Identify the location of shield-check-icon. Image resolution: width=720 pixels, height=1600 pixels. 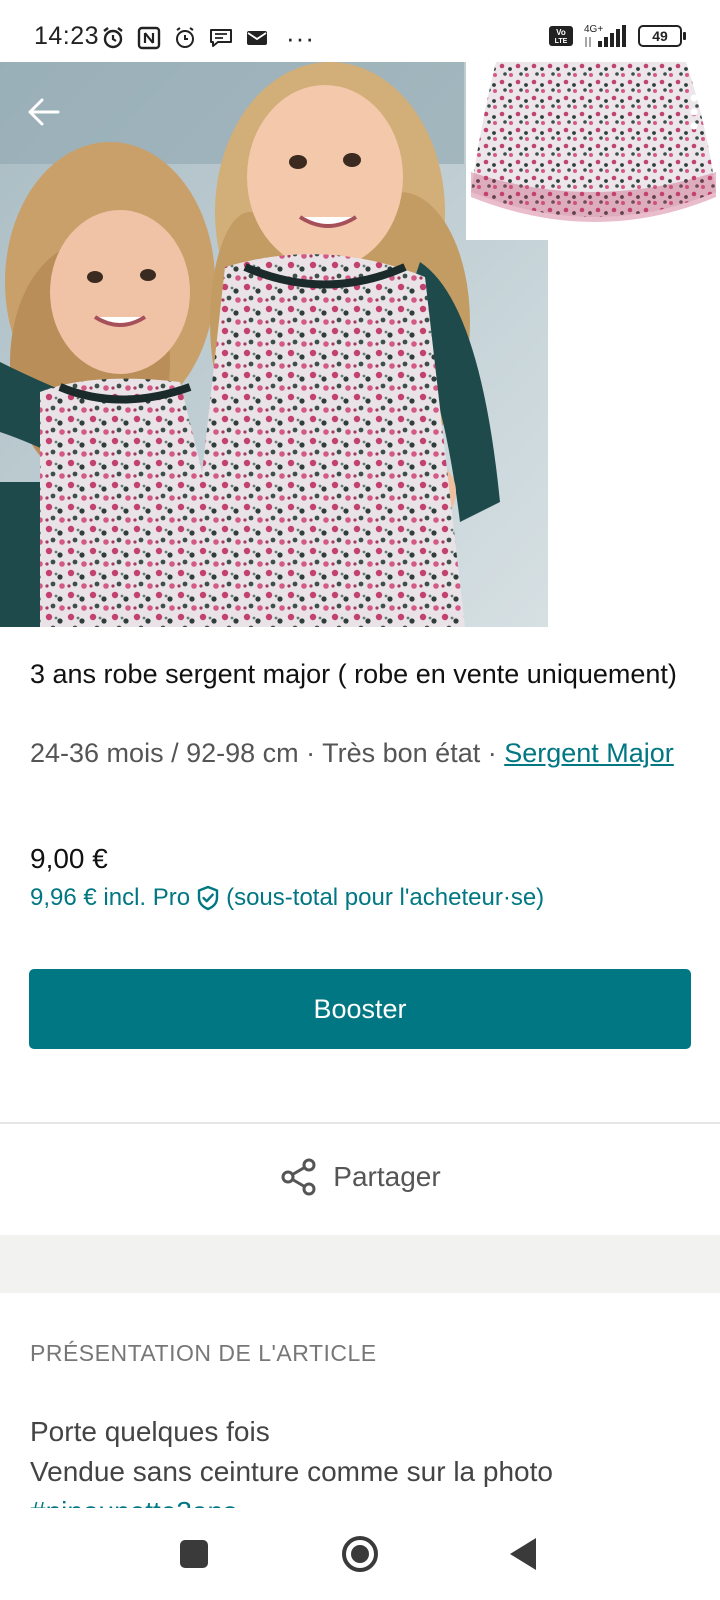
(208, 898).